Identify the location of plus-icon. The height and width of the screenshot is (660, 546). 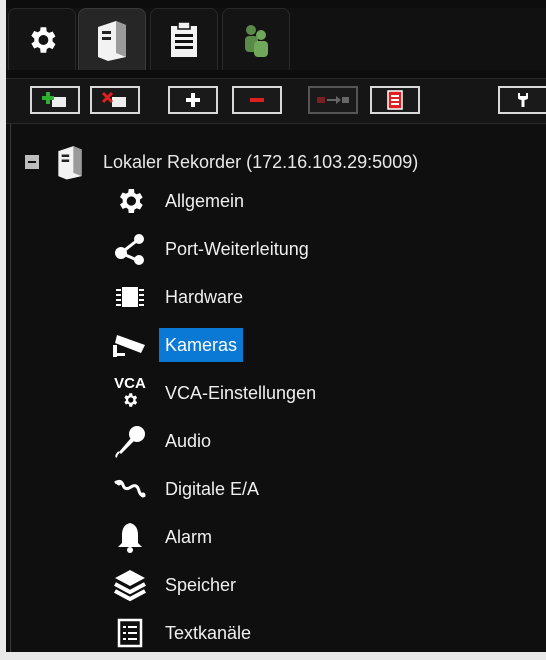
(193, 100).